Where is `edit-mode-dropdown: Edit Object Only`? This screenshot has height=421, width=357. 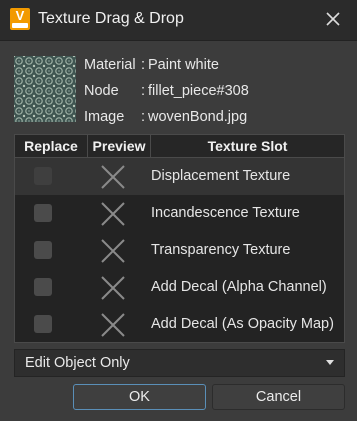
edit-mode-dropdown: Edit Object Only is located at coordinates (179, 363).